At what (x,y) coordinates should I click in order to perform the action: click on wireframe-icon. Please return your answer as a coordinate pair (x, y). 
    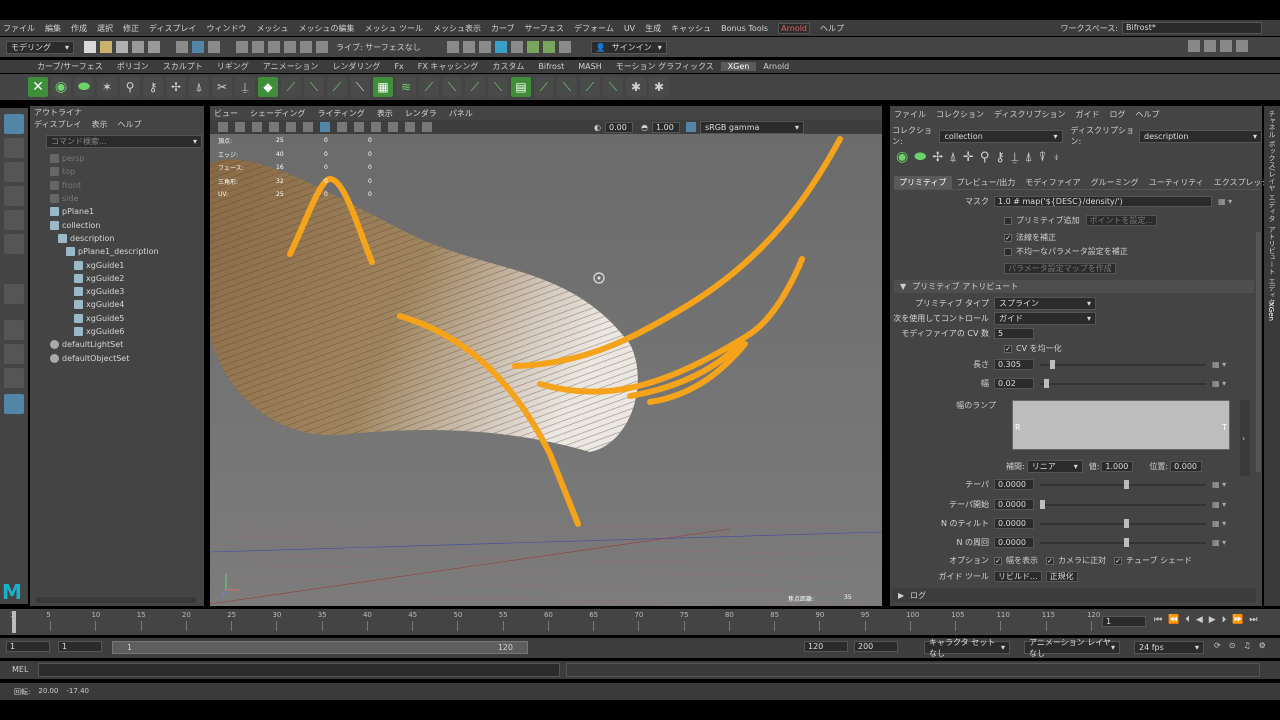
    Looking at the image, I should click on (308, 127).